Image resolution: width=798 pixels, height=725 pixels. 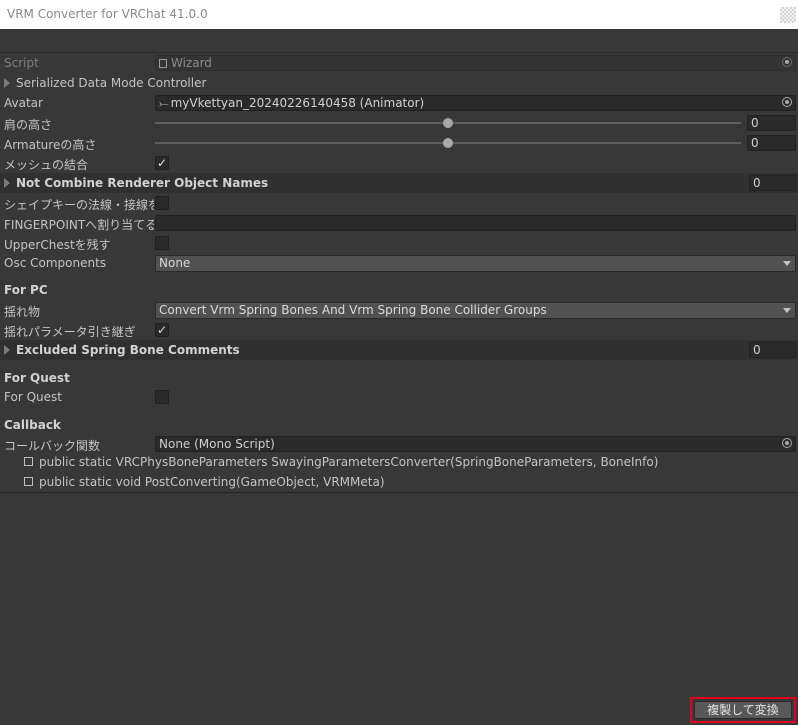 What do you see at coordinates (111, 83) in the screenshot?
I see `serialized-controller-label: Serialized Data Mode Controller` at bounding box center [111, 83].